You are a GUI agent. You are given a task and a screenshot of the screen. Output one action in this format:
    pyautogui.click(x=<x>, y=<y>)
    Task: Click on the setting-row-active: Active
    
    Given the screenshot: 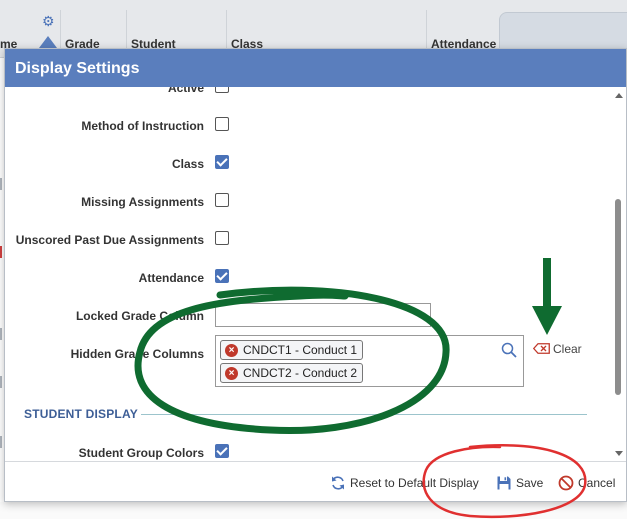 What is the action you would take?
    pyautogui.click(x=305, y=93)
    